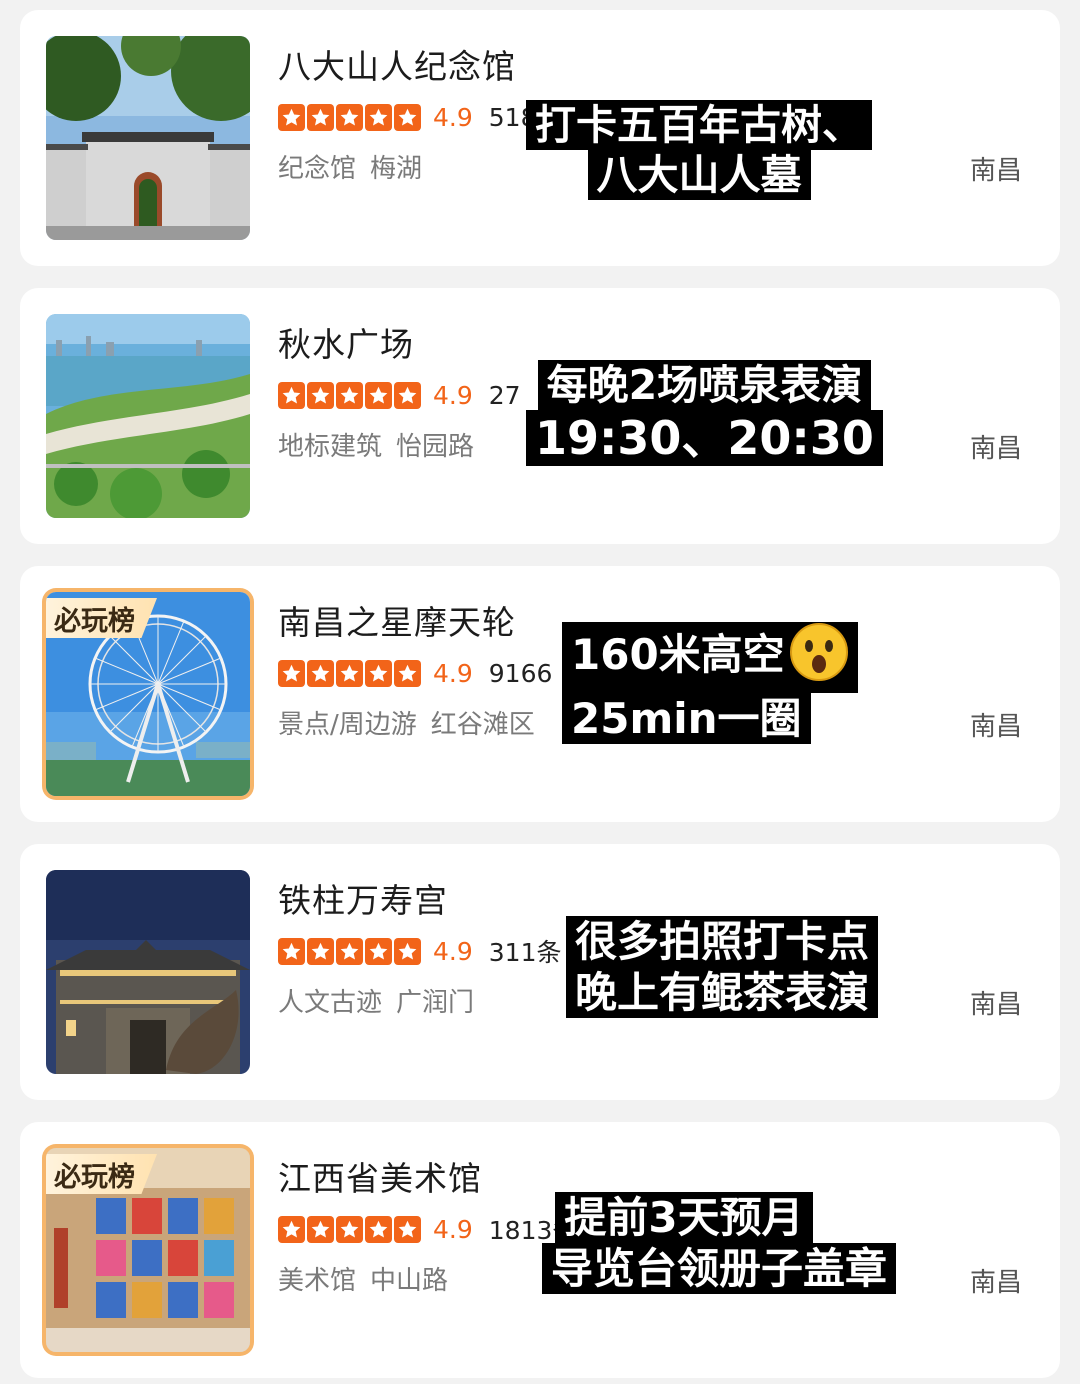  I want to click on rating-row: 4.9 27, so click(399, 395).